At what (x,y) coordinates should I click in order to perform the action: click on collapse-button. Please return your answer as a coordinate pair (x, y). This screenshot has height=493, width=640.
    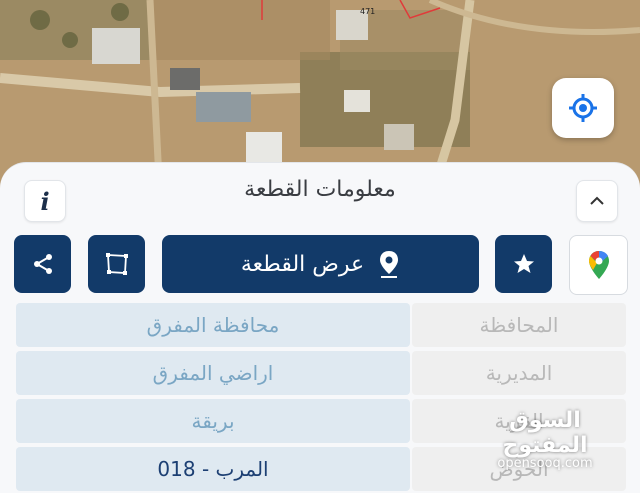
    Looking at the image, I should click on (597, 201).